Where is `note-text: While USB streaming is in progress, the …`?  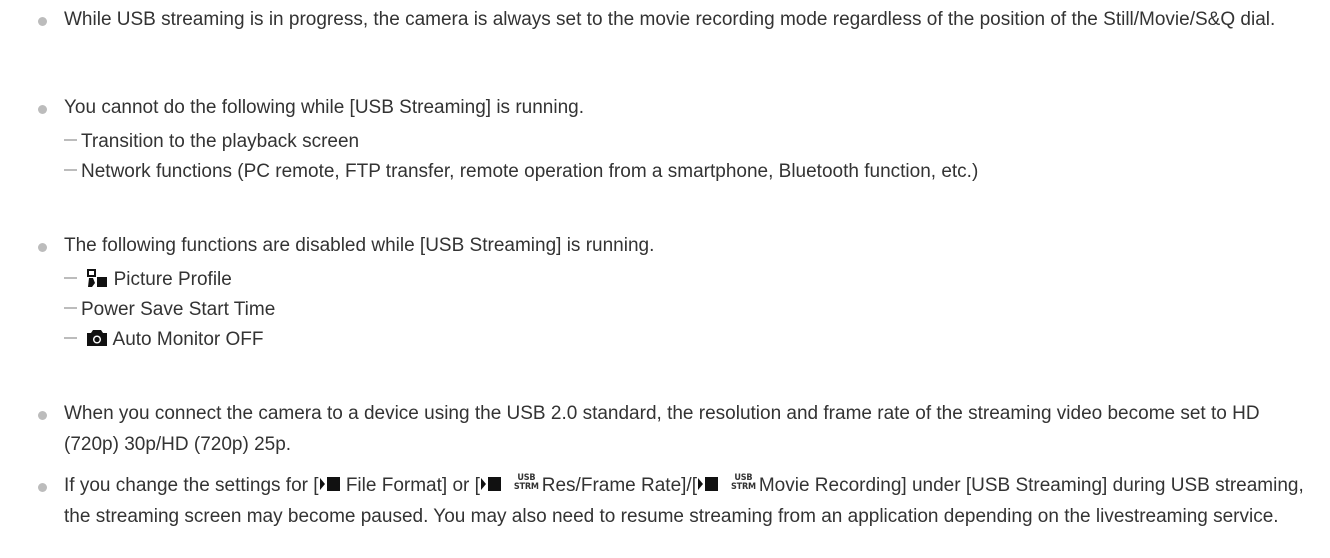
note-text: While USB streaming is in progress, the … is located at coordinates (670, 19).